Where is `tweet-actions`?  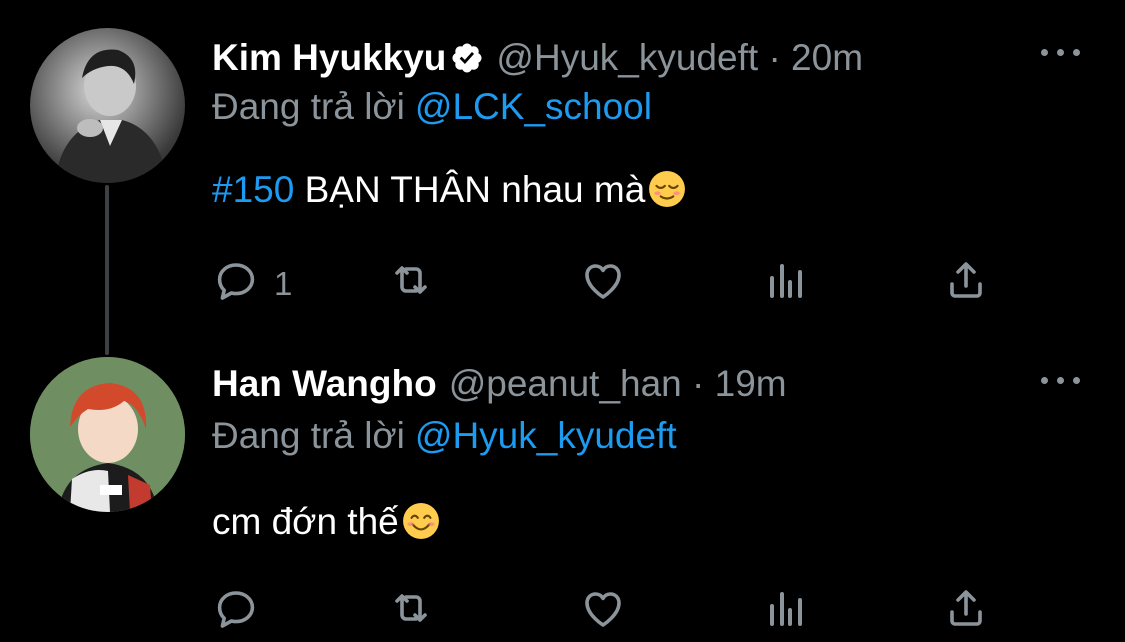
tweet-actions is located at coordinates (612, 609).